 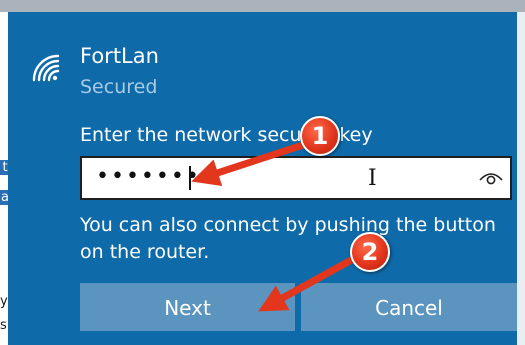 I want to click on next-button: Next, so click(x=187, y=307).